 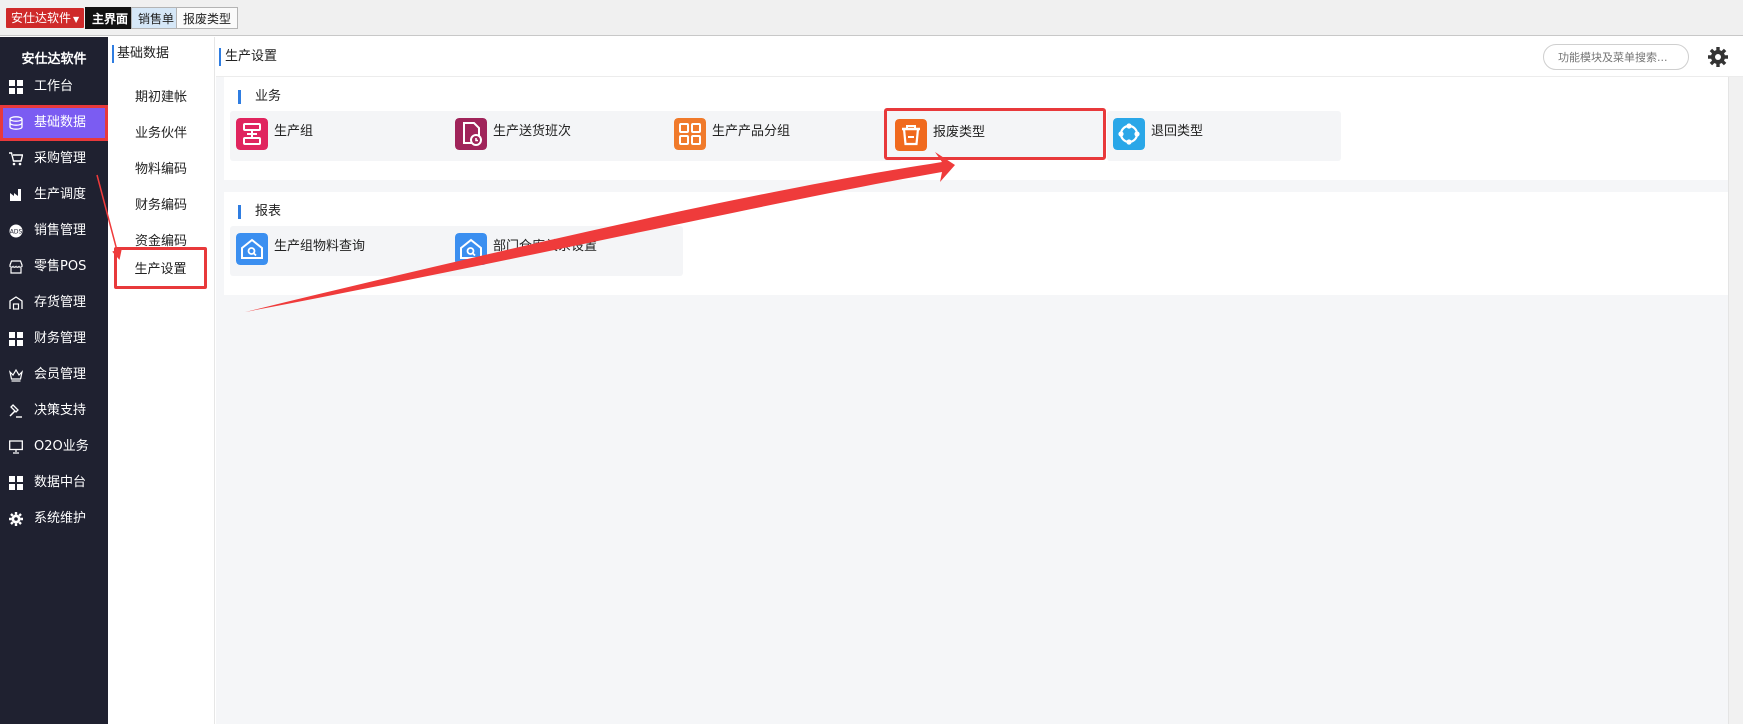 What do you see at coordinates (156, 18) in the screenshot?
I see `tab-sales-order: 销售单` at bounding box center [156, 18].